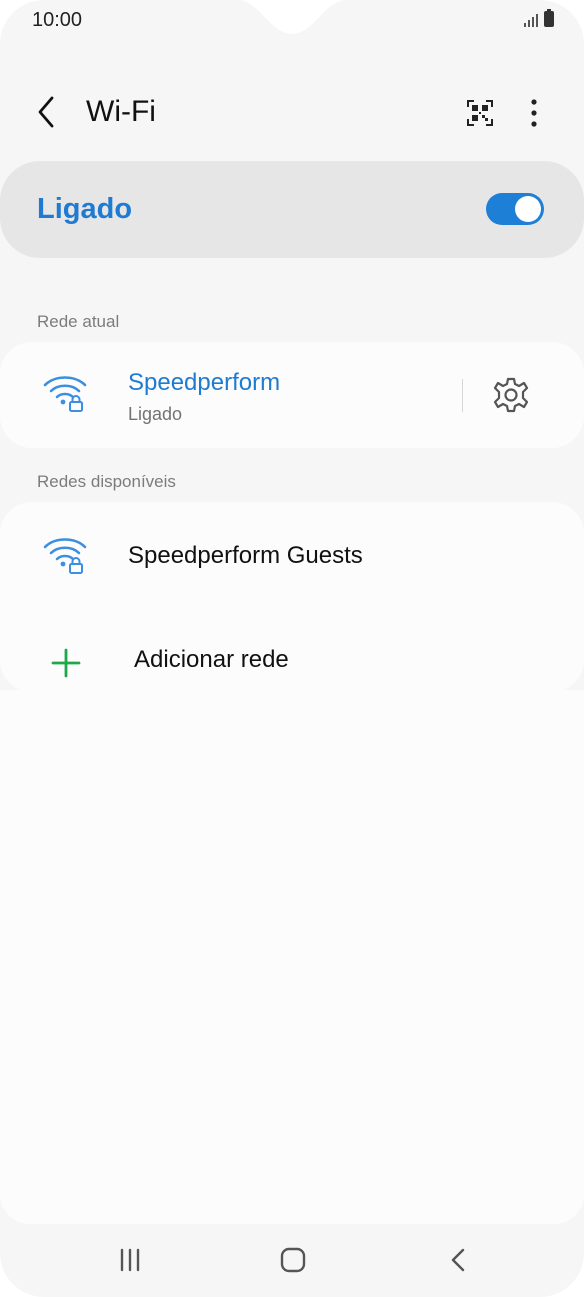 The image size is (584, 1297). I want to click on status-time: 10:00, so click(57, 20).